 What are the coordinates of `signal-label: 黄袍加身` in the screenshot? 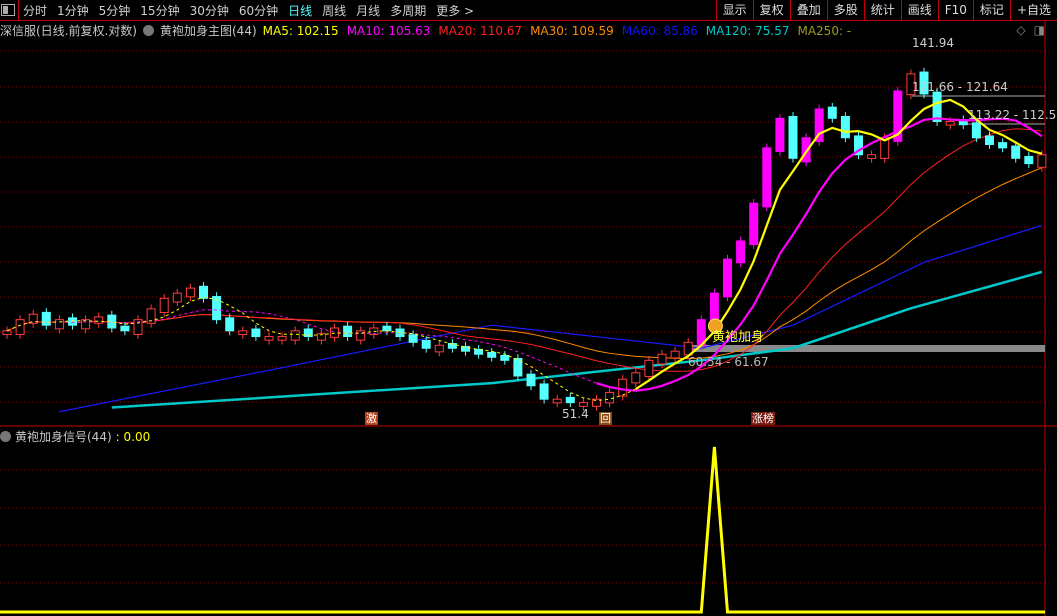 It's located at (738, 337).